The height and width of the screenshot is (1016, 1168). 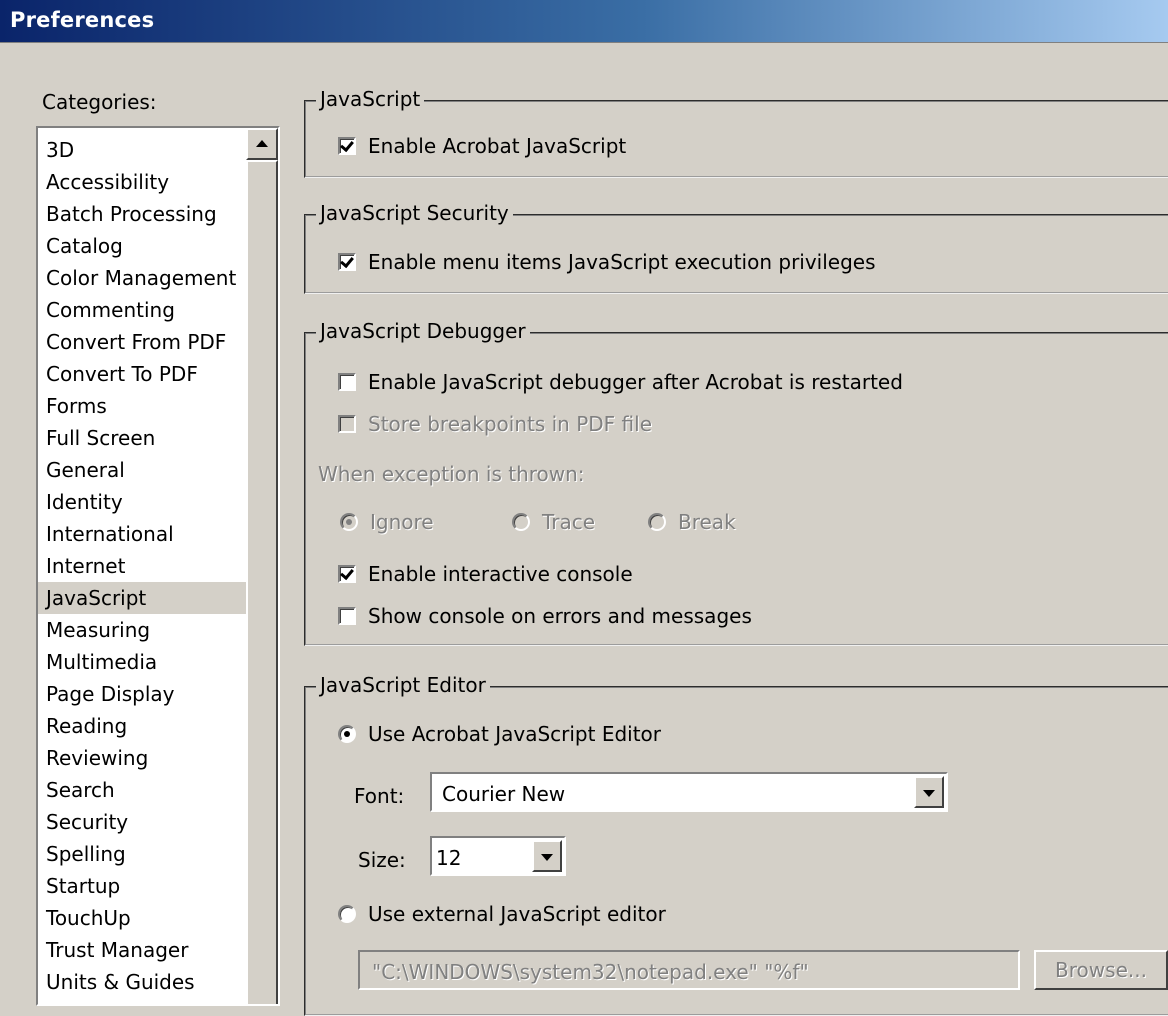 I want to click on category-item: Trust Manager, so click(x=142, y=950).